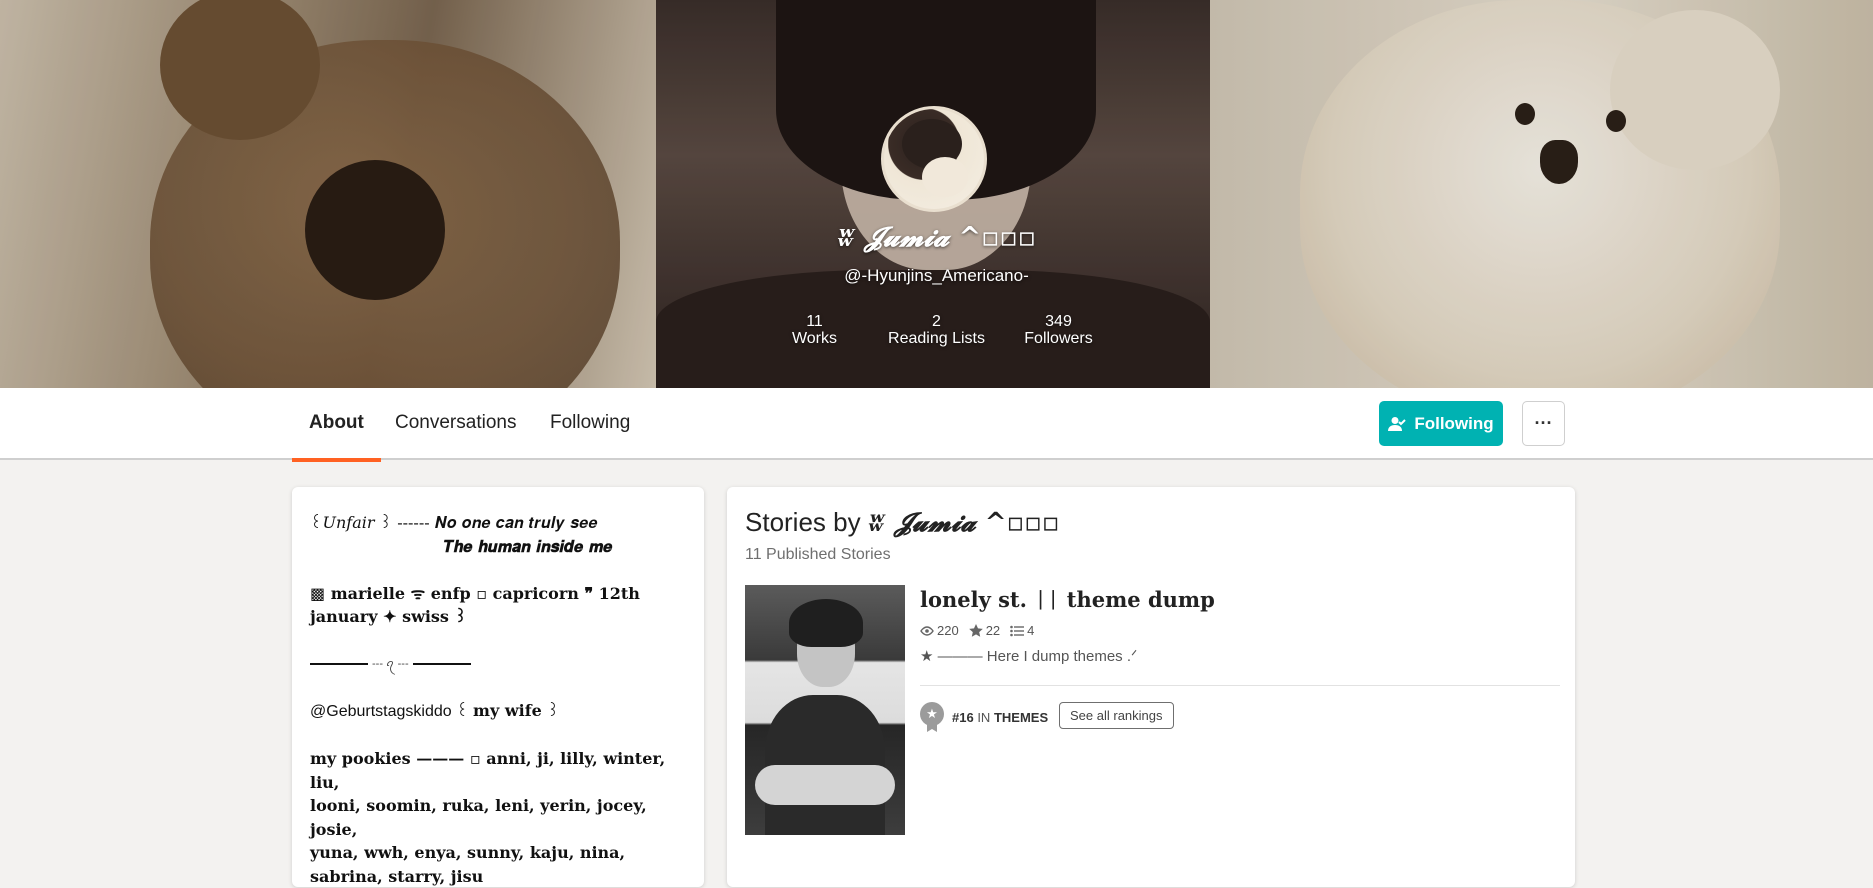 The width and height of the screenshot is (1873, 888). Describe the element at coordinates (1021, 717) in the screenshot. I see `ranking-category: THEMES` at that location.